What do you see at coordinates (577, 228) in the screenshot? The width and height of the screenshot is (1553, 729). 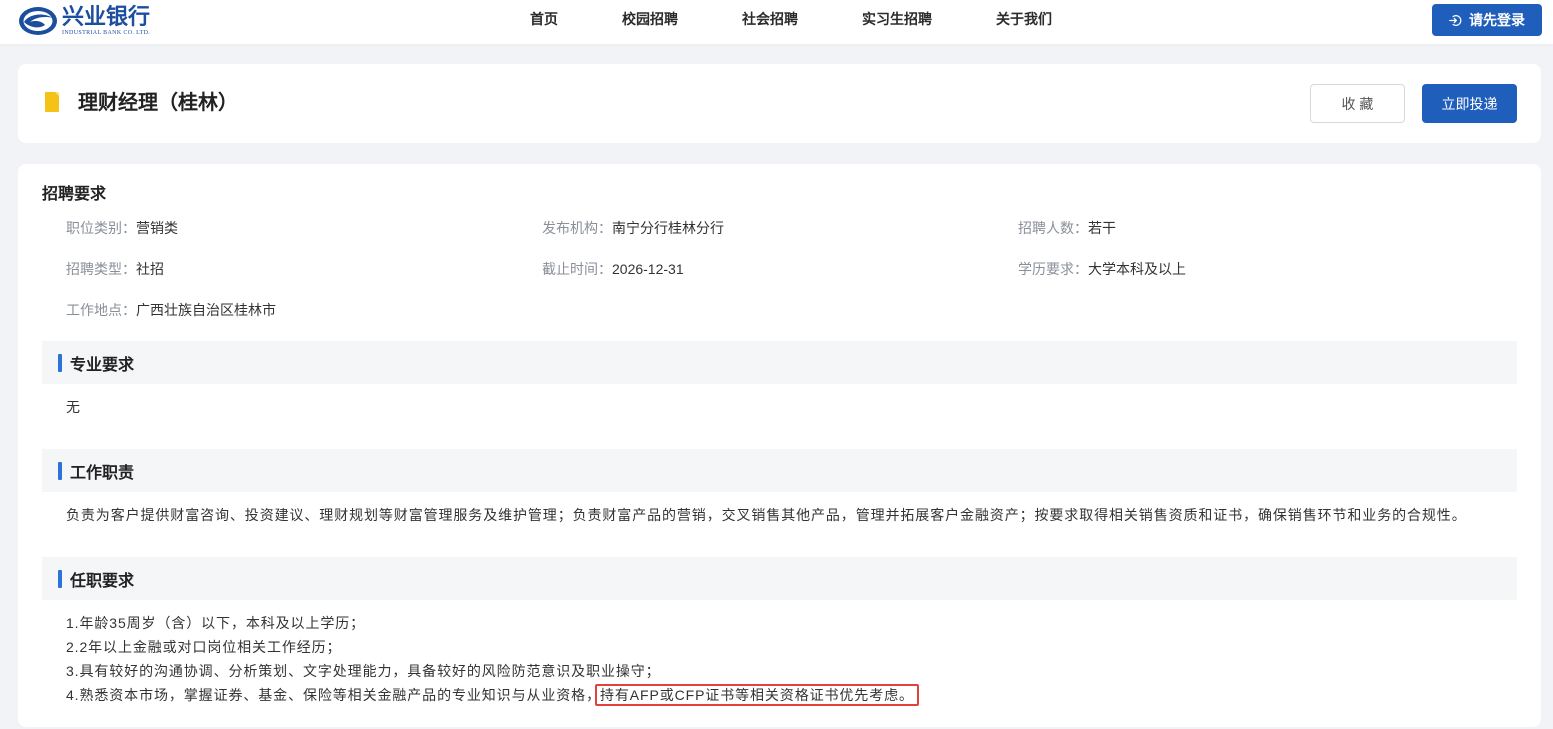 I see `field-label: 发布机构：` at bounding box center [577, 228].